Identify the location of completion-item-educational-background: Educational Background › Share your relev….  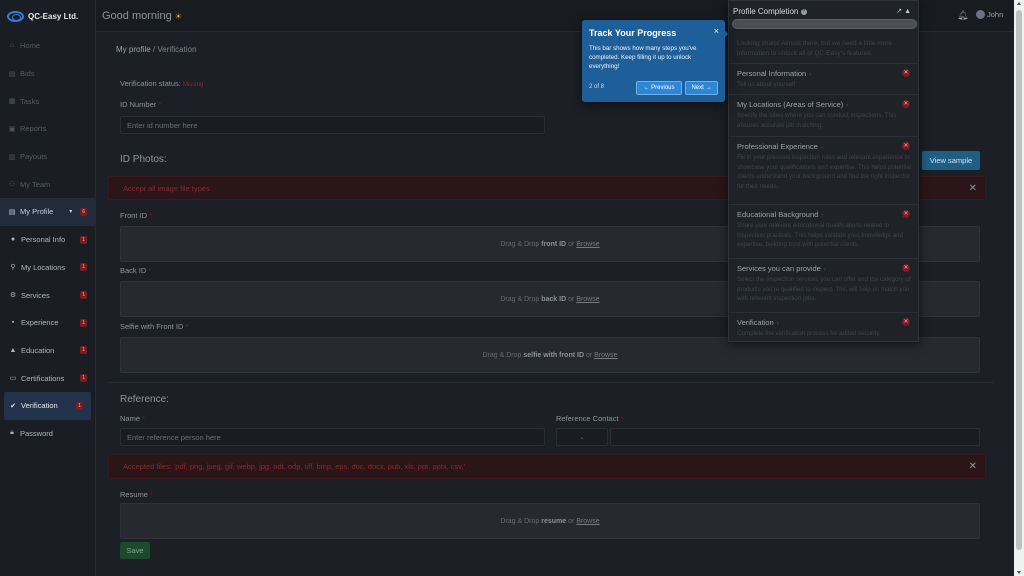
(823, 231).